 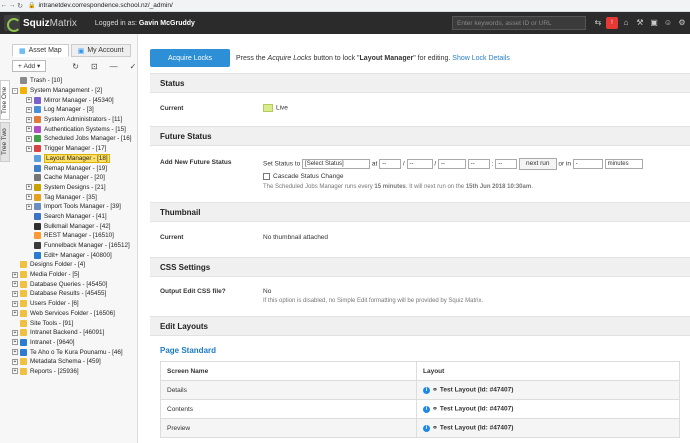 I want to click on add-button: + Add ▾, so click(x=29, y=66).